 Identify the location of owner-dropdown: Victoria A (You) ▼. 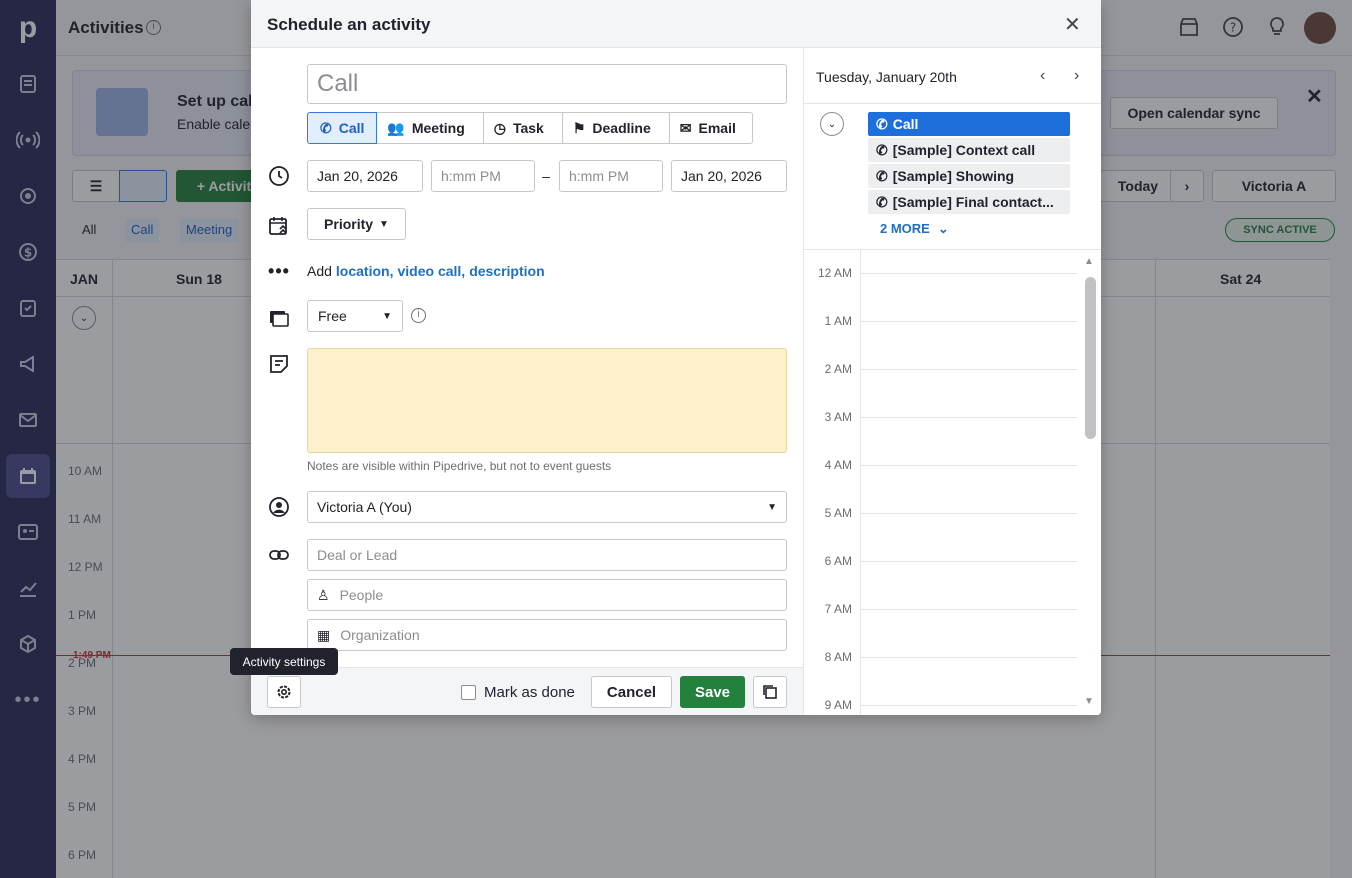
(547, 507).